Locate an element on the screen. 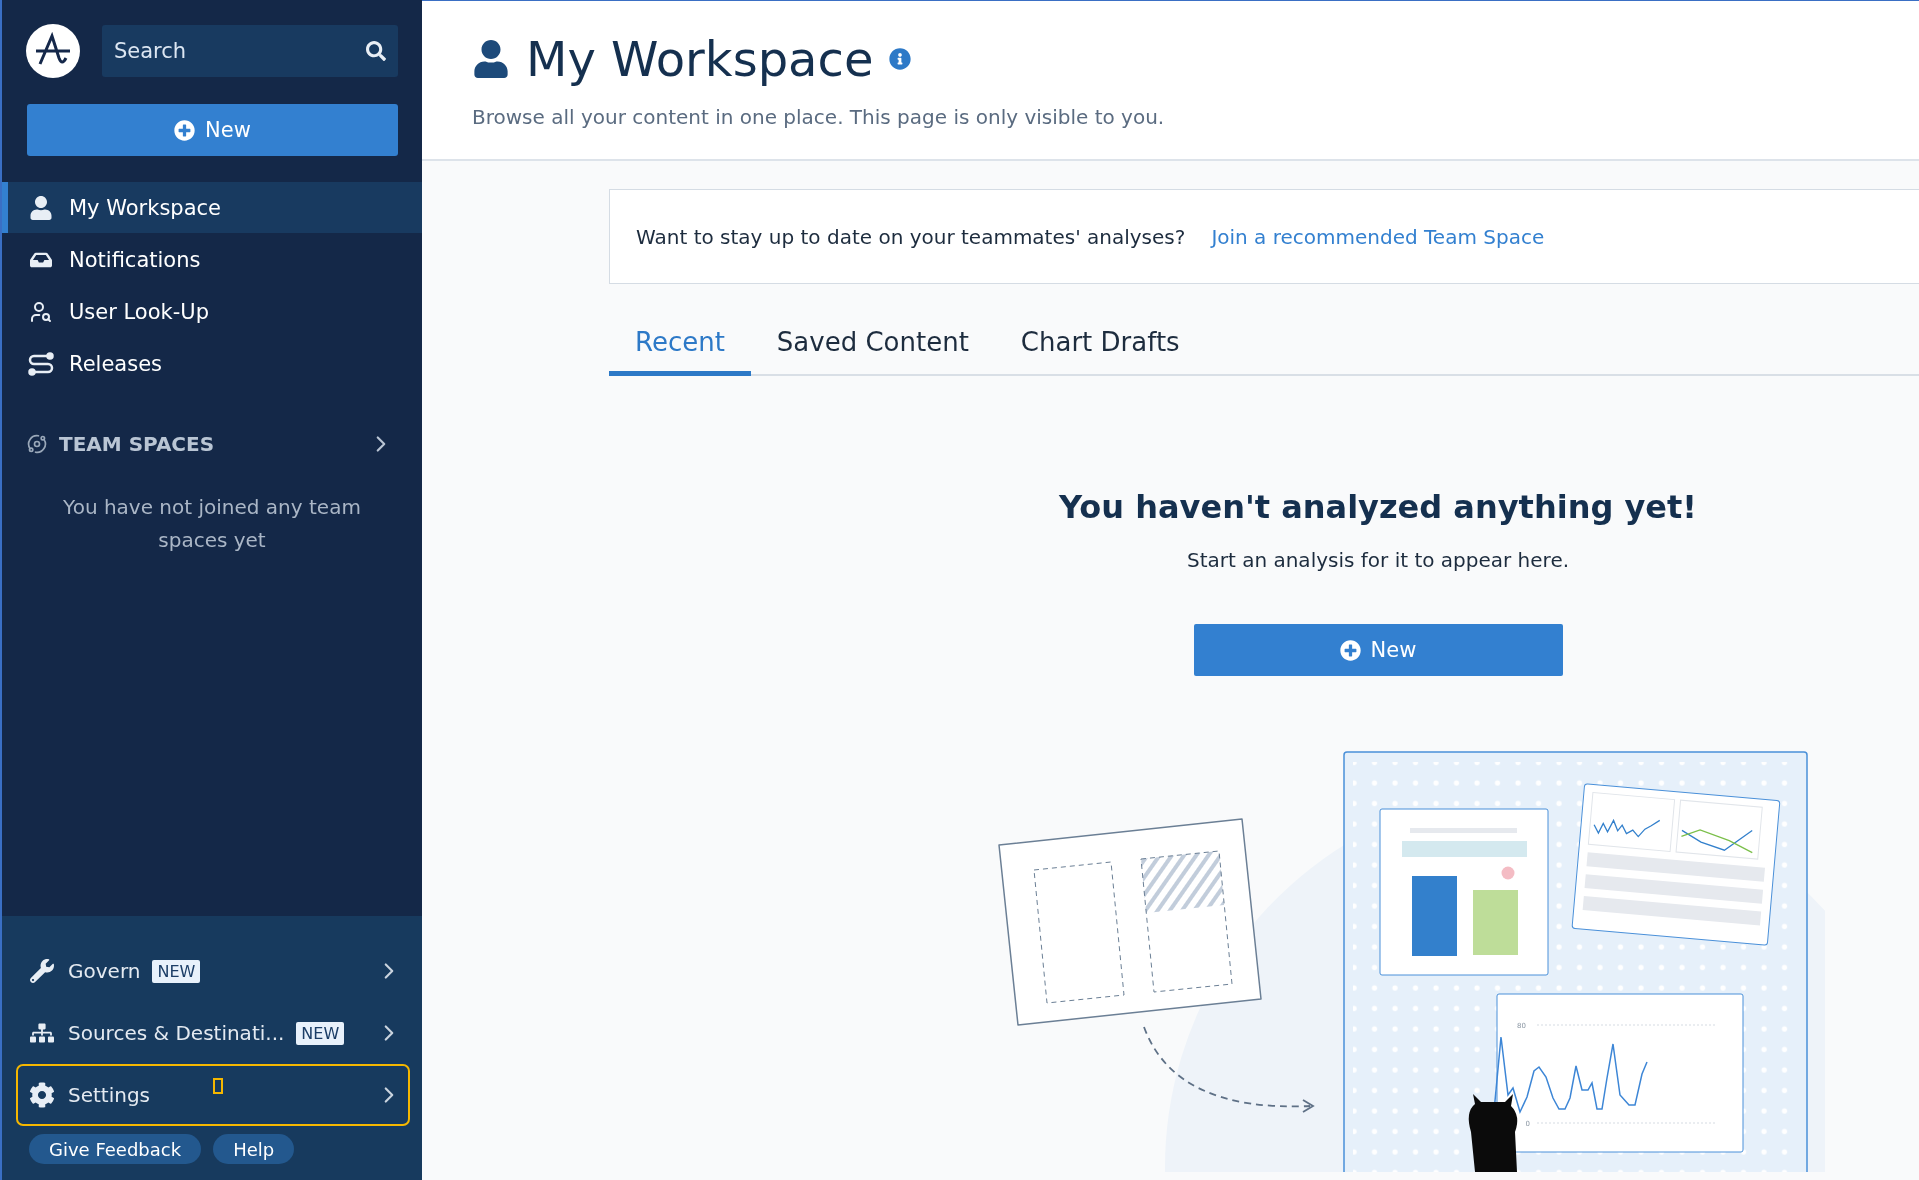 Image resolution: width=1919 pixels, height=1180 pixels. empty-message: You have not joined any team spaces yet is located at coordinates (212, 524).